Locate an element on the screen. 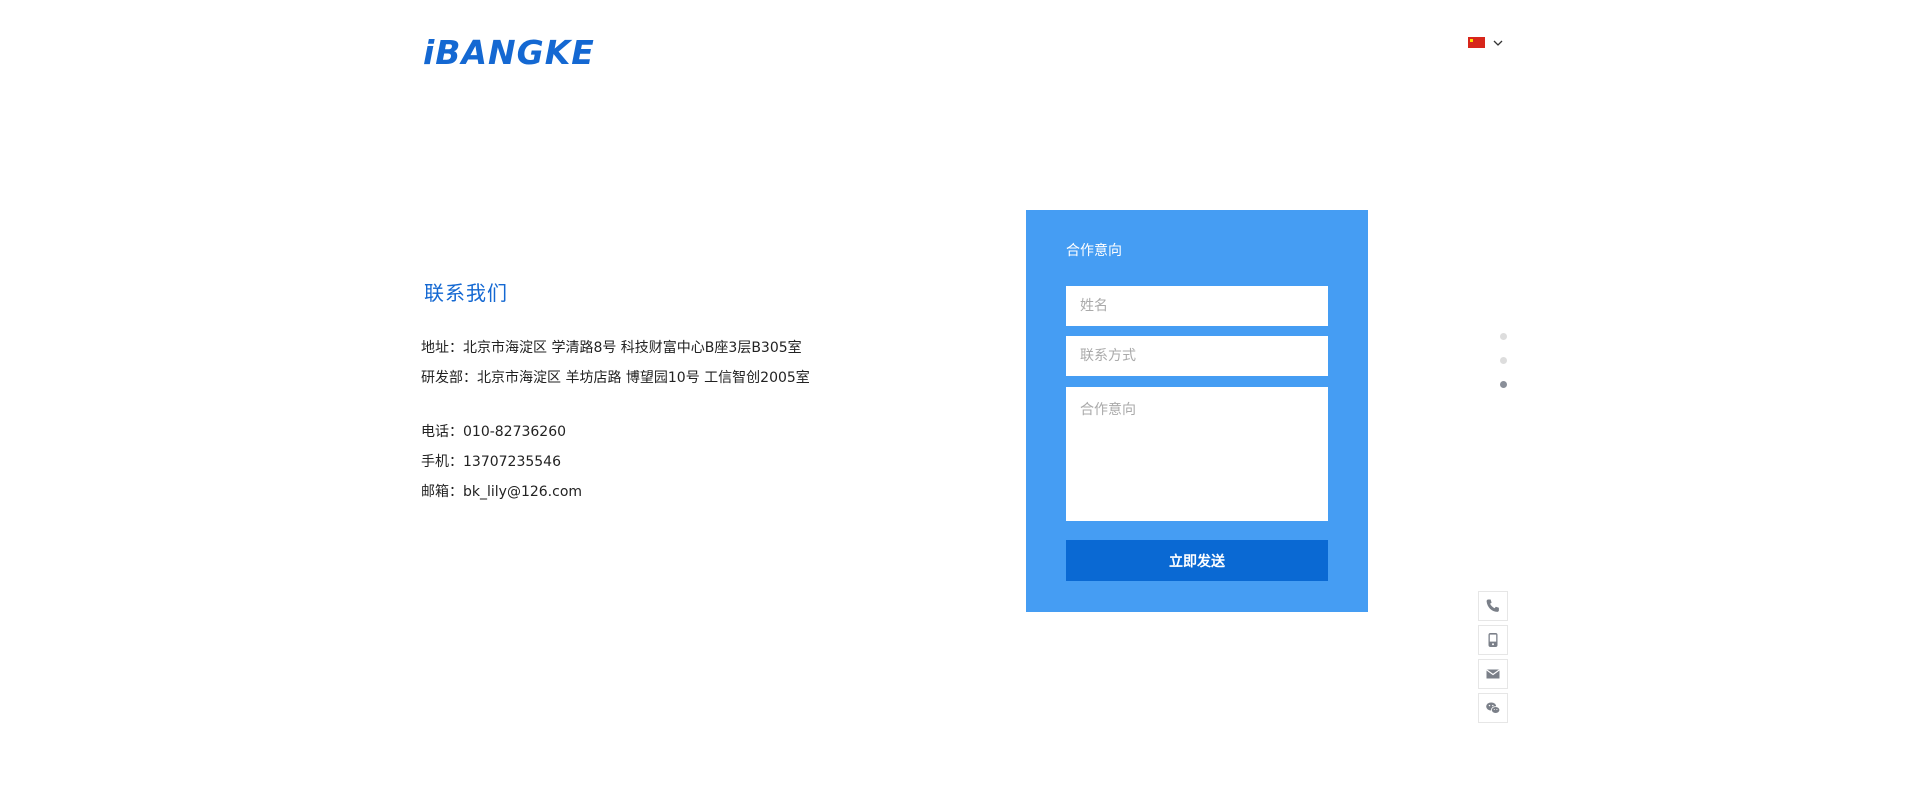  wechat-button is located at coordinates (1493, 708).